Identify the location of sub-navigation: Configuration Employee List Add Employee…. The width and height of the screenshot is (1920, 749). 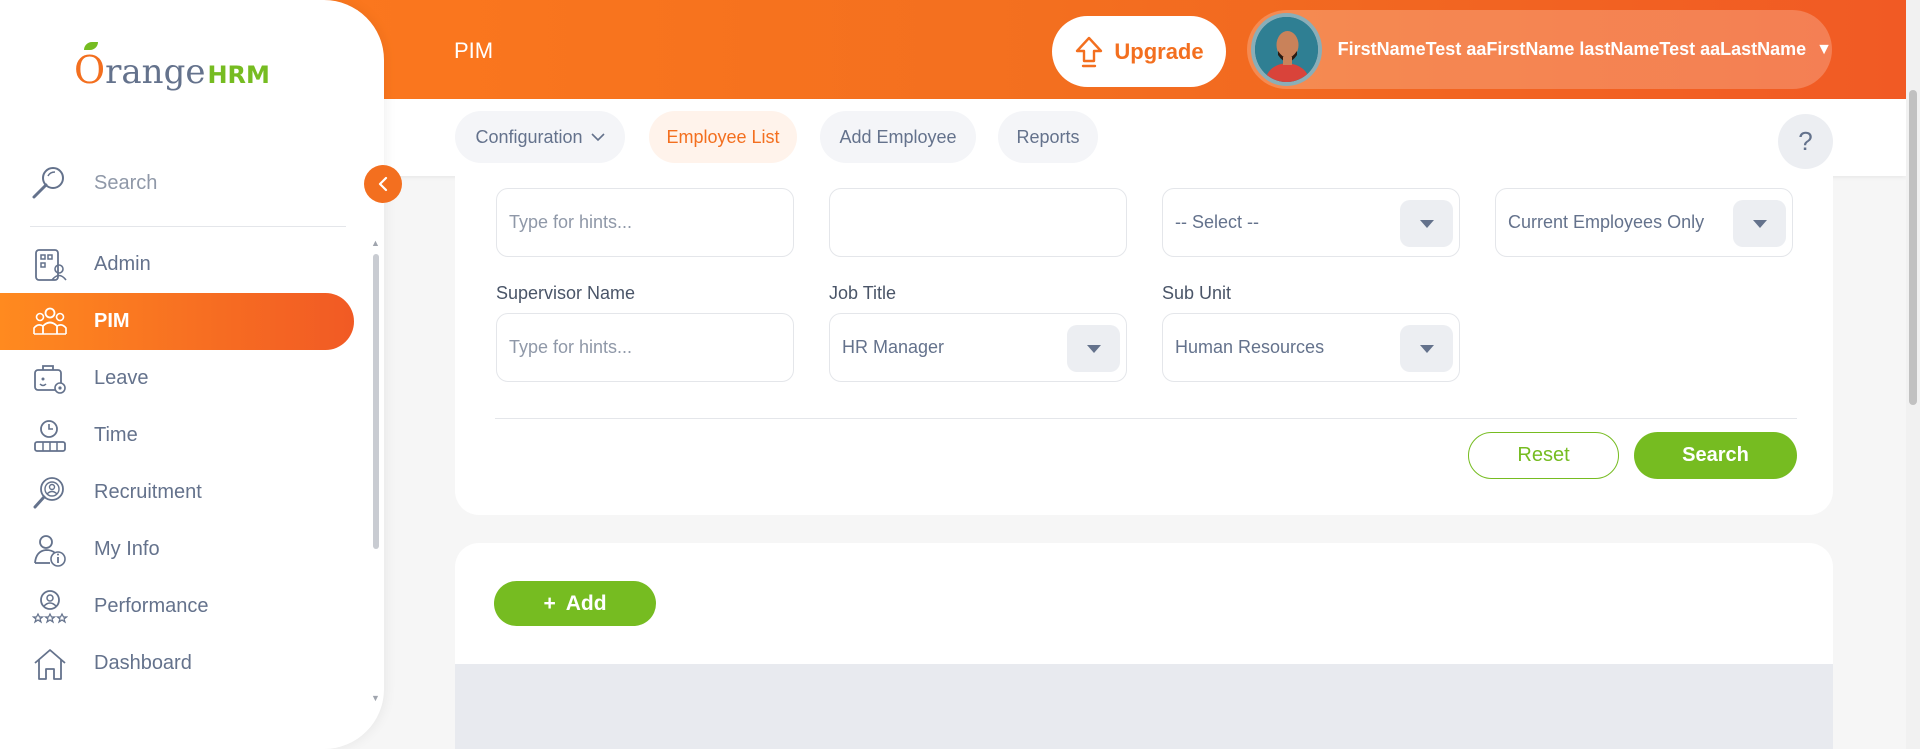
(1145, 137).